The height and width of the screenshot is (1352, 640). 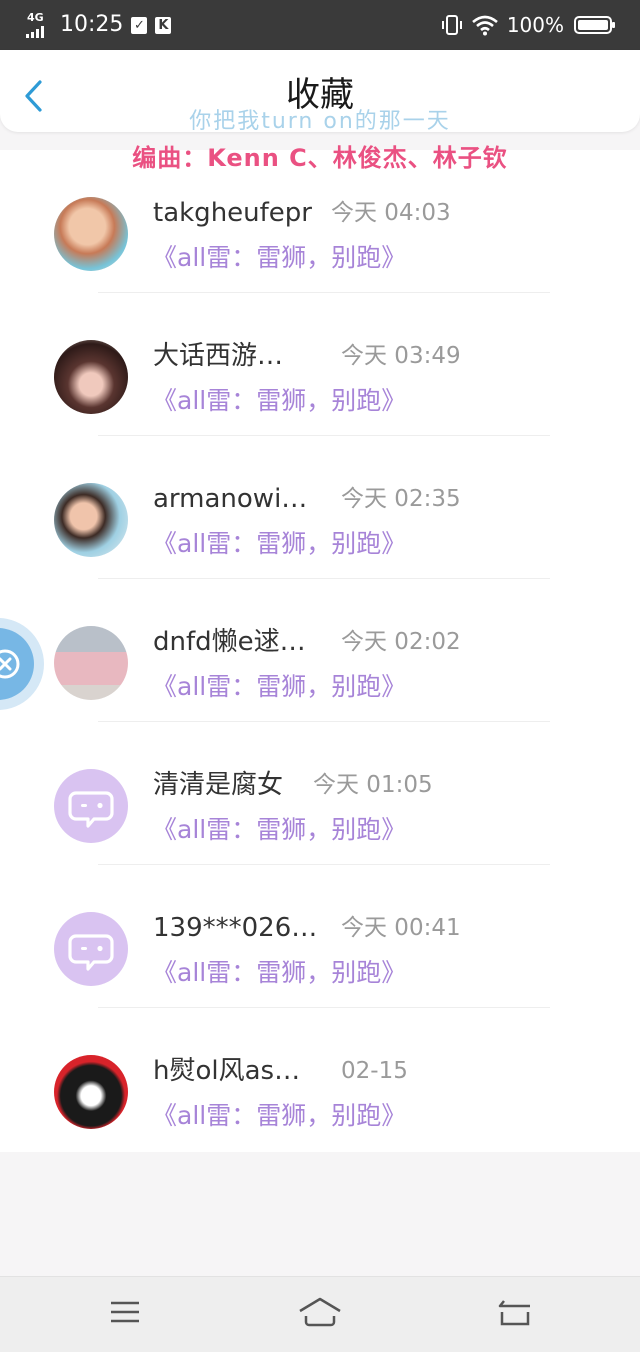 What do you see at coordinates (35, 17) in the screenshot?
I see `network-type: 4G` at bounding box center [35, 17].